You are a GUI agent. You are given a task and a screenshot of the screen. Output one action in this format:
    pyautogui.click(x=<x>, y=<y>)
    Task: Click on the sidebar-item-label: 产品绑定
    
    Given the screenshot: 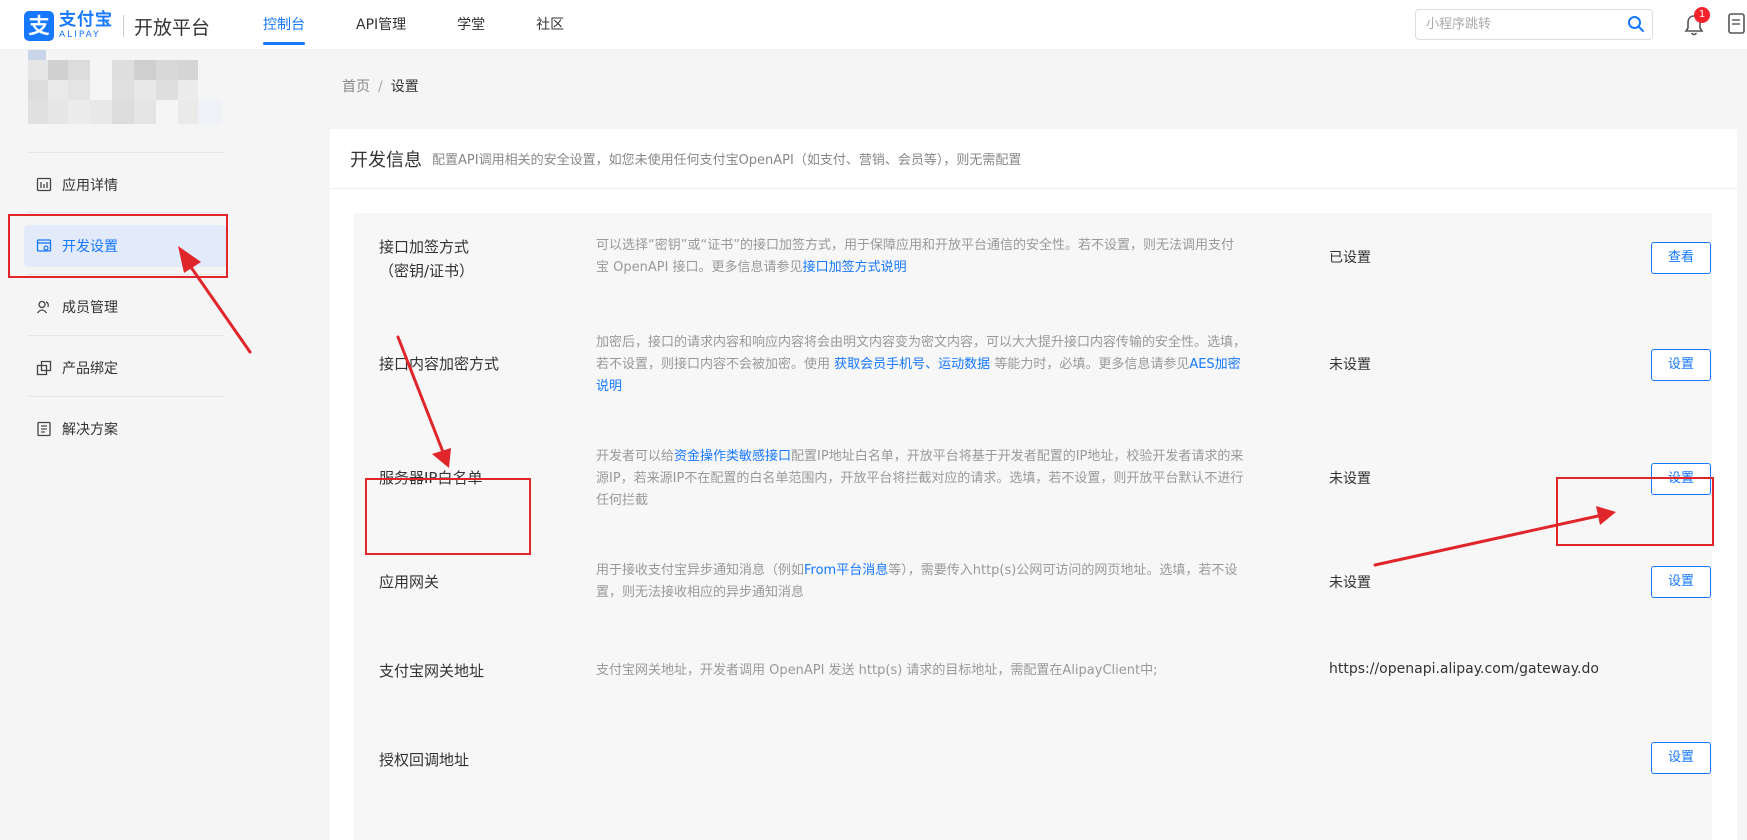 What is the action you would take?
    pyautogui.click(x=90, y=369)
    